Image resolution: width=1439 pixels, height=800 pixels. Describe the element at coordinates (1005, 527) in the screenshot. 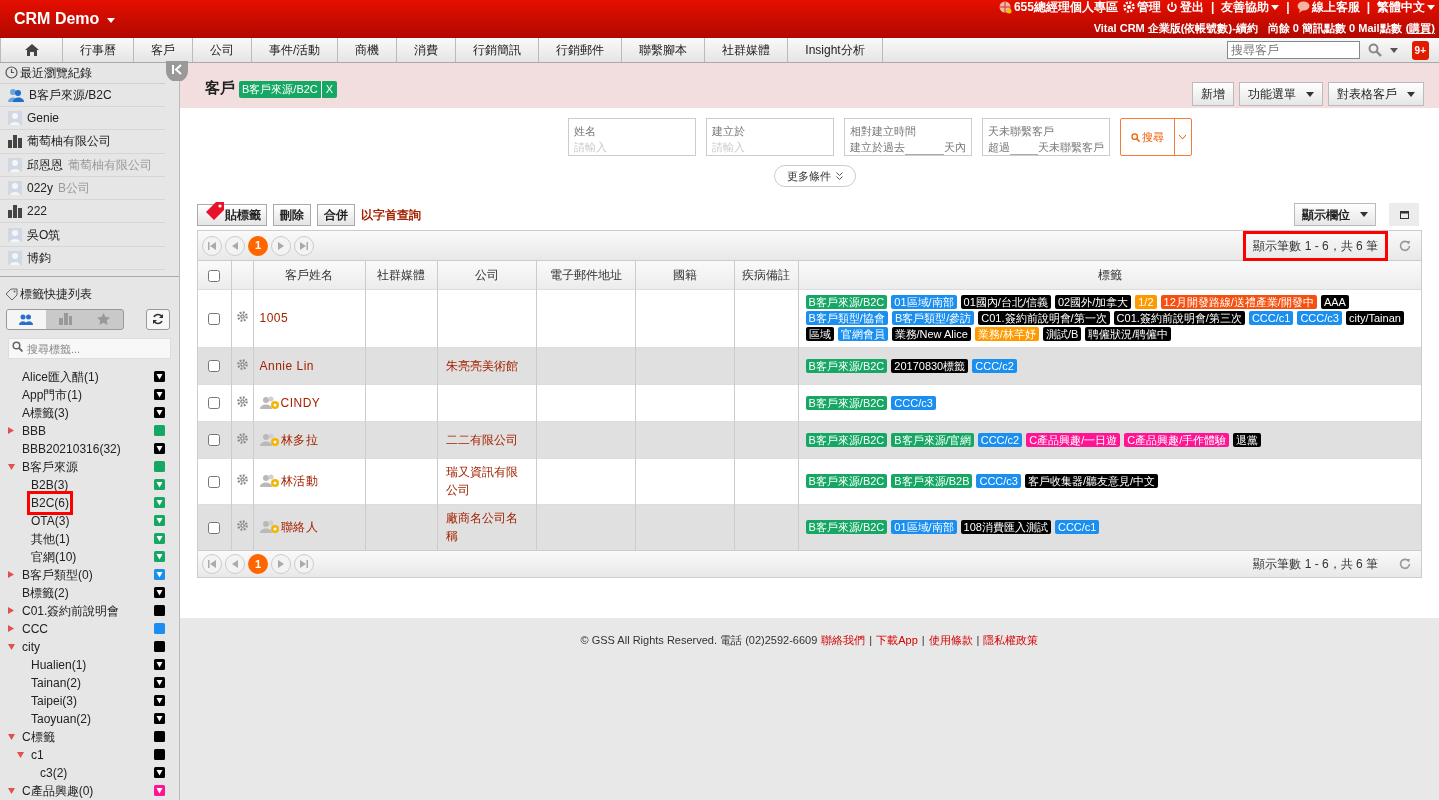

I see `tag-label: 108消費匯入測試` at that location.